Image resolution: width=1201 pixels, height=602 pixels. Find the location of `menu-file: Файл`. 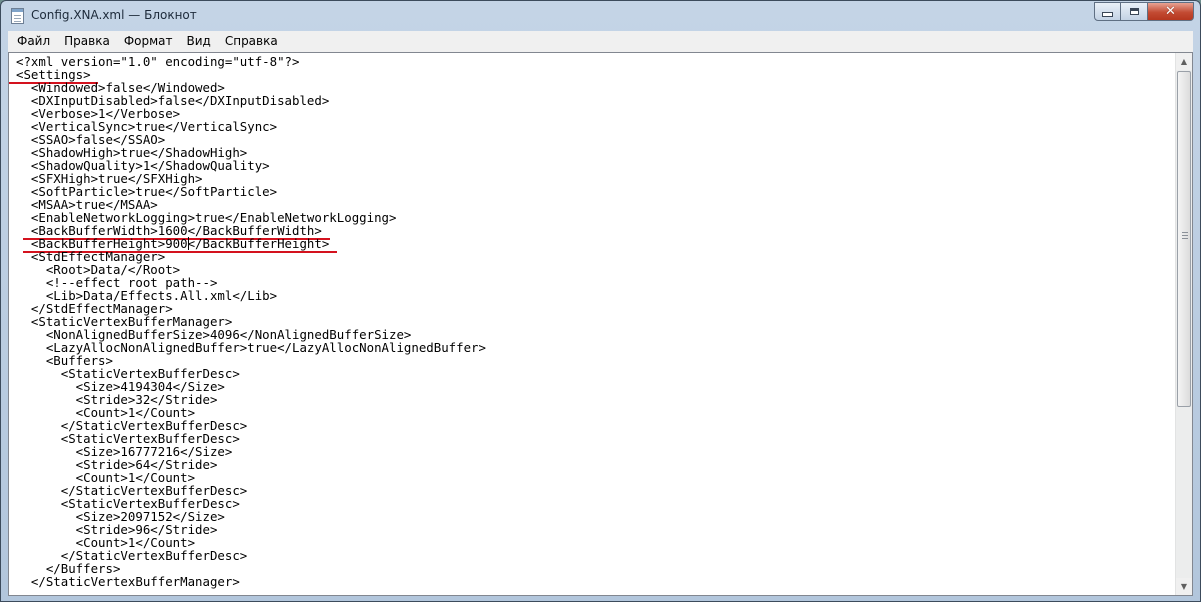

menu-file: Файл is located at coordinates (32, 41).